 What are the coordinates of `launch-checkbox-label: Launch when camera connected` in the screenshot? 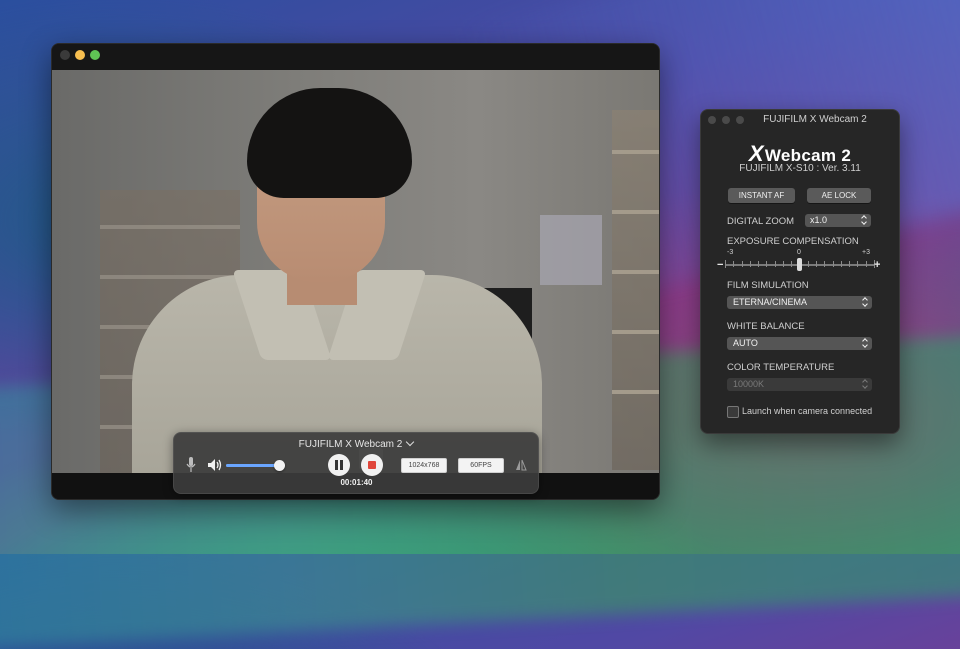 It's located at (807, 411).